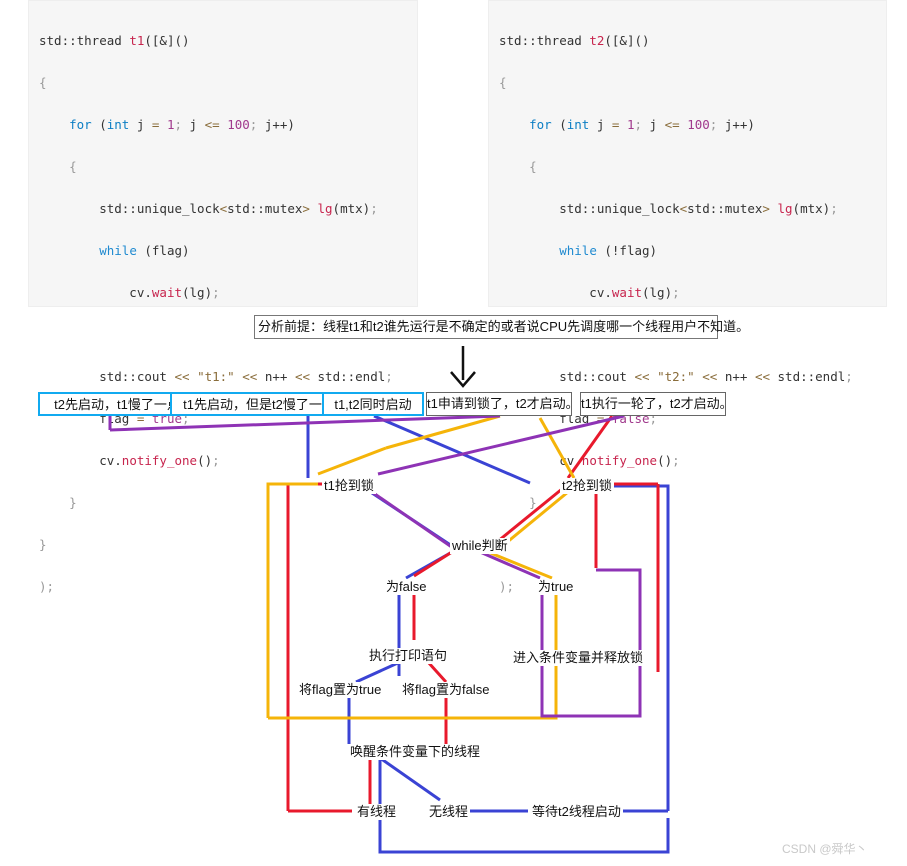 This screenshot has width=907, height=866. I want to click on node-set-flag-true: 将flag置为true, so click(340, 690).